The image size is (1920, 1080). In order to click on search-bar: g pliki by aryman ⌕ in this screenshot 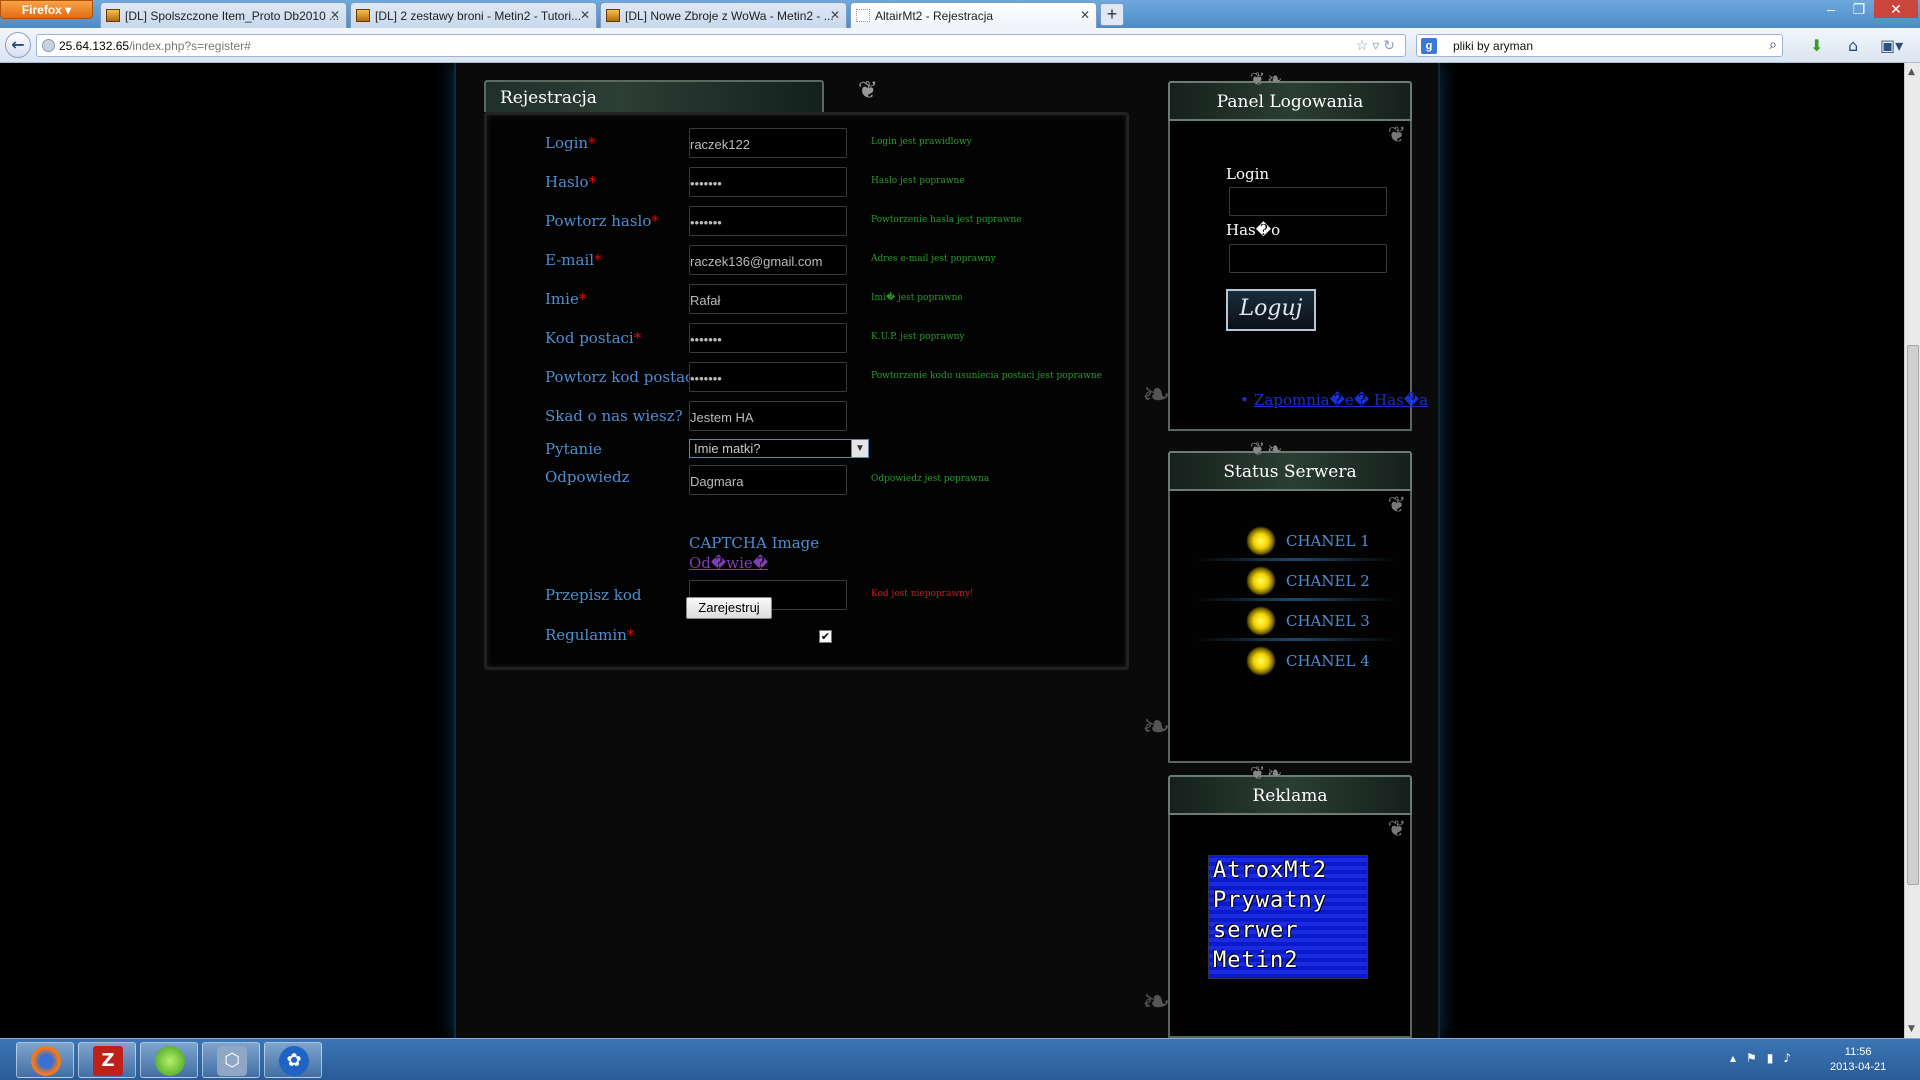, I will do `click(1599, 45)`.